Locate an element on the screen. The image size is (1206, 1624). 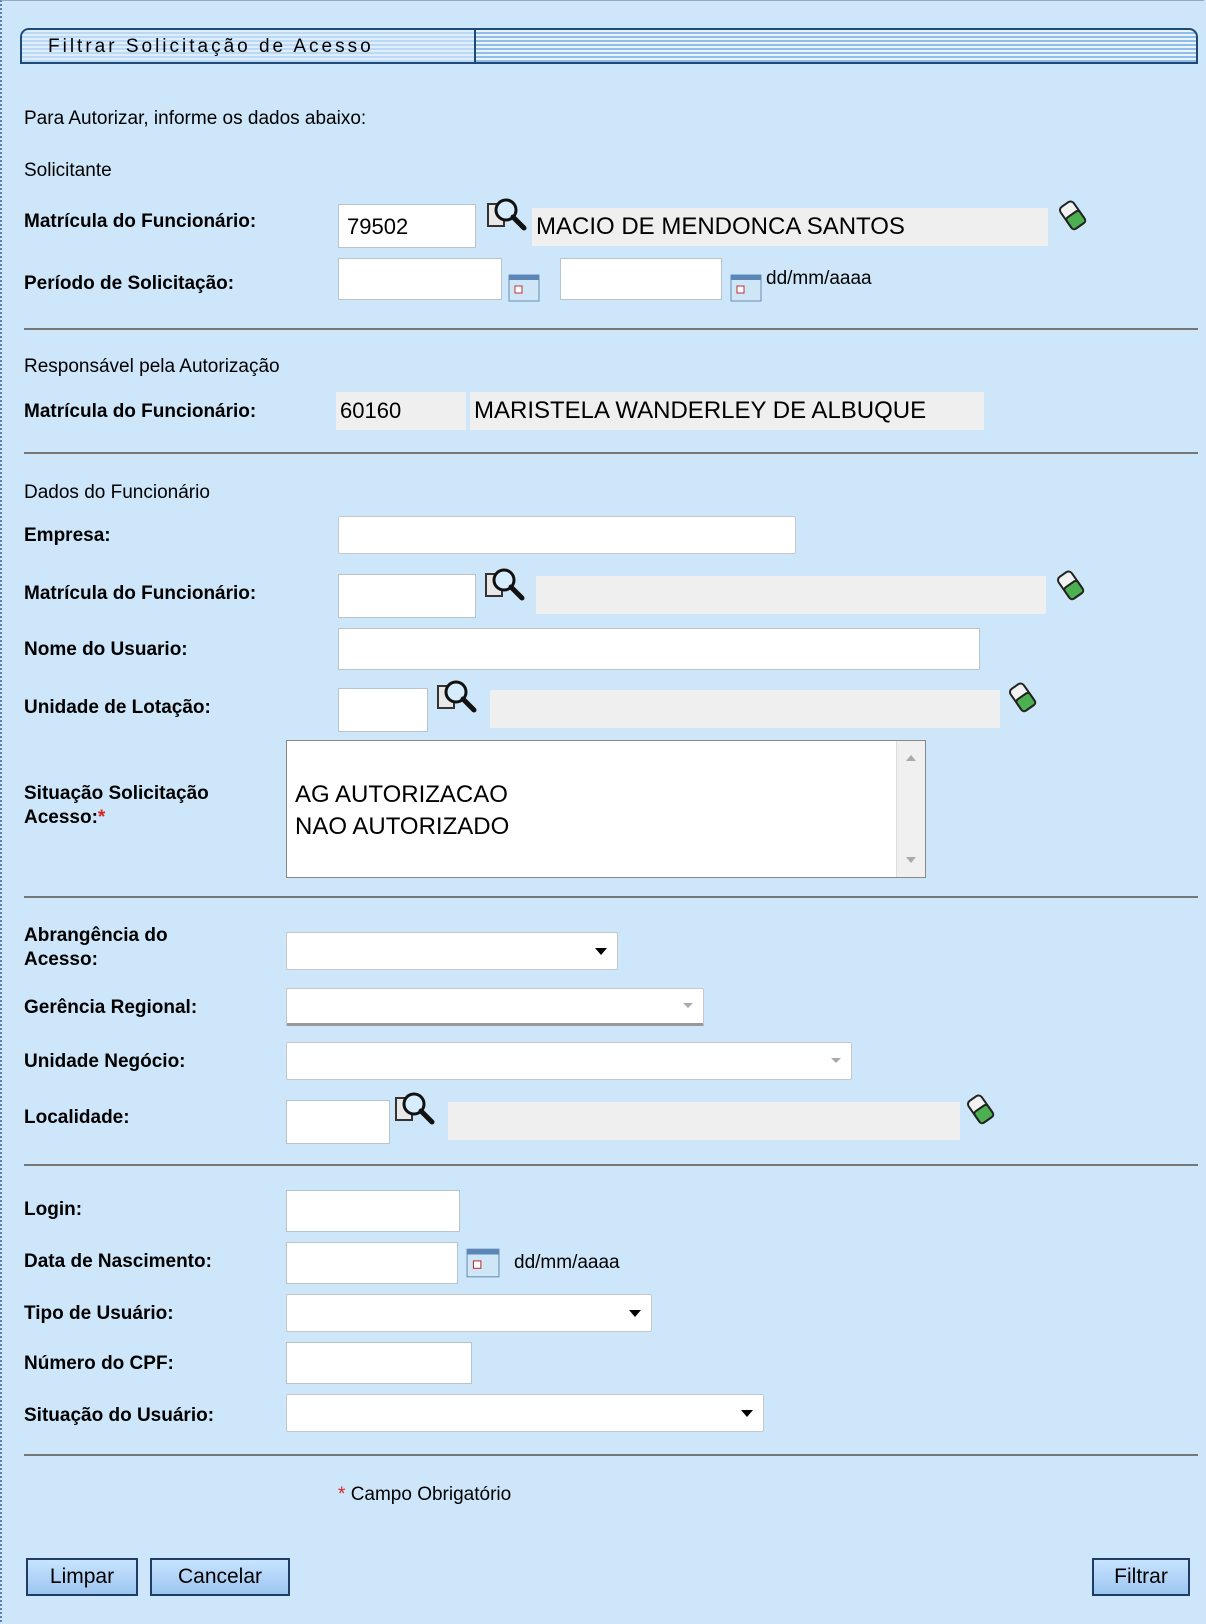
unidade-negocio-label: Unidade Negócio: is located at coordinates (105, 1061).